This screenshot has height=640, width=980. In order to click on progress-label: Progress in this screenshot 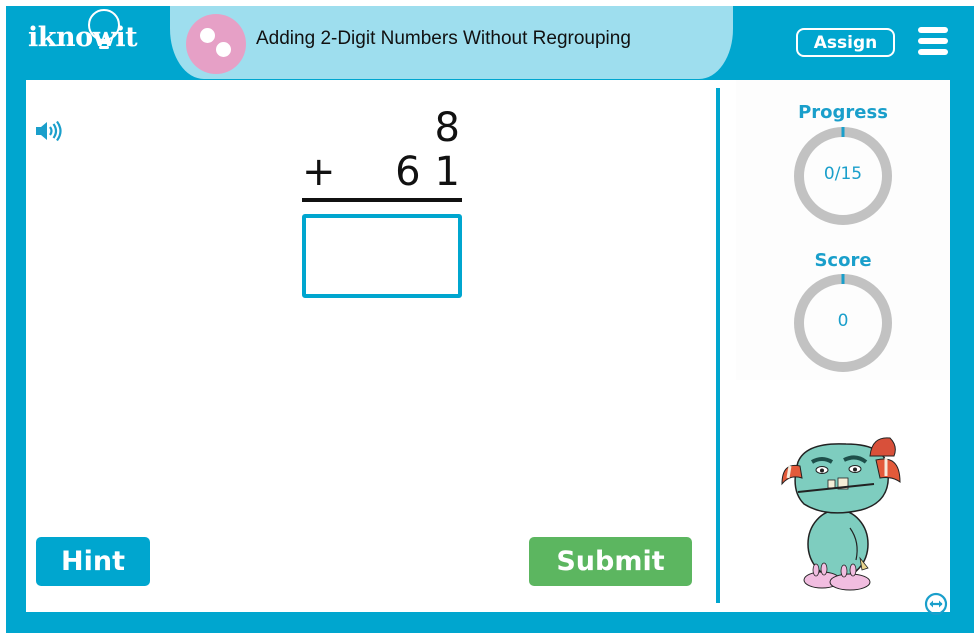, I will do `click(843, 112)`.